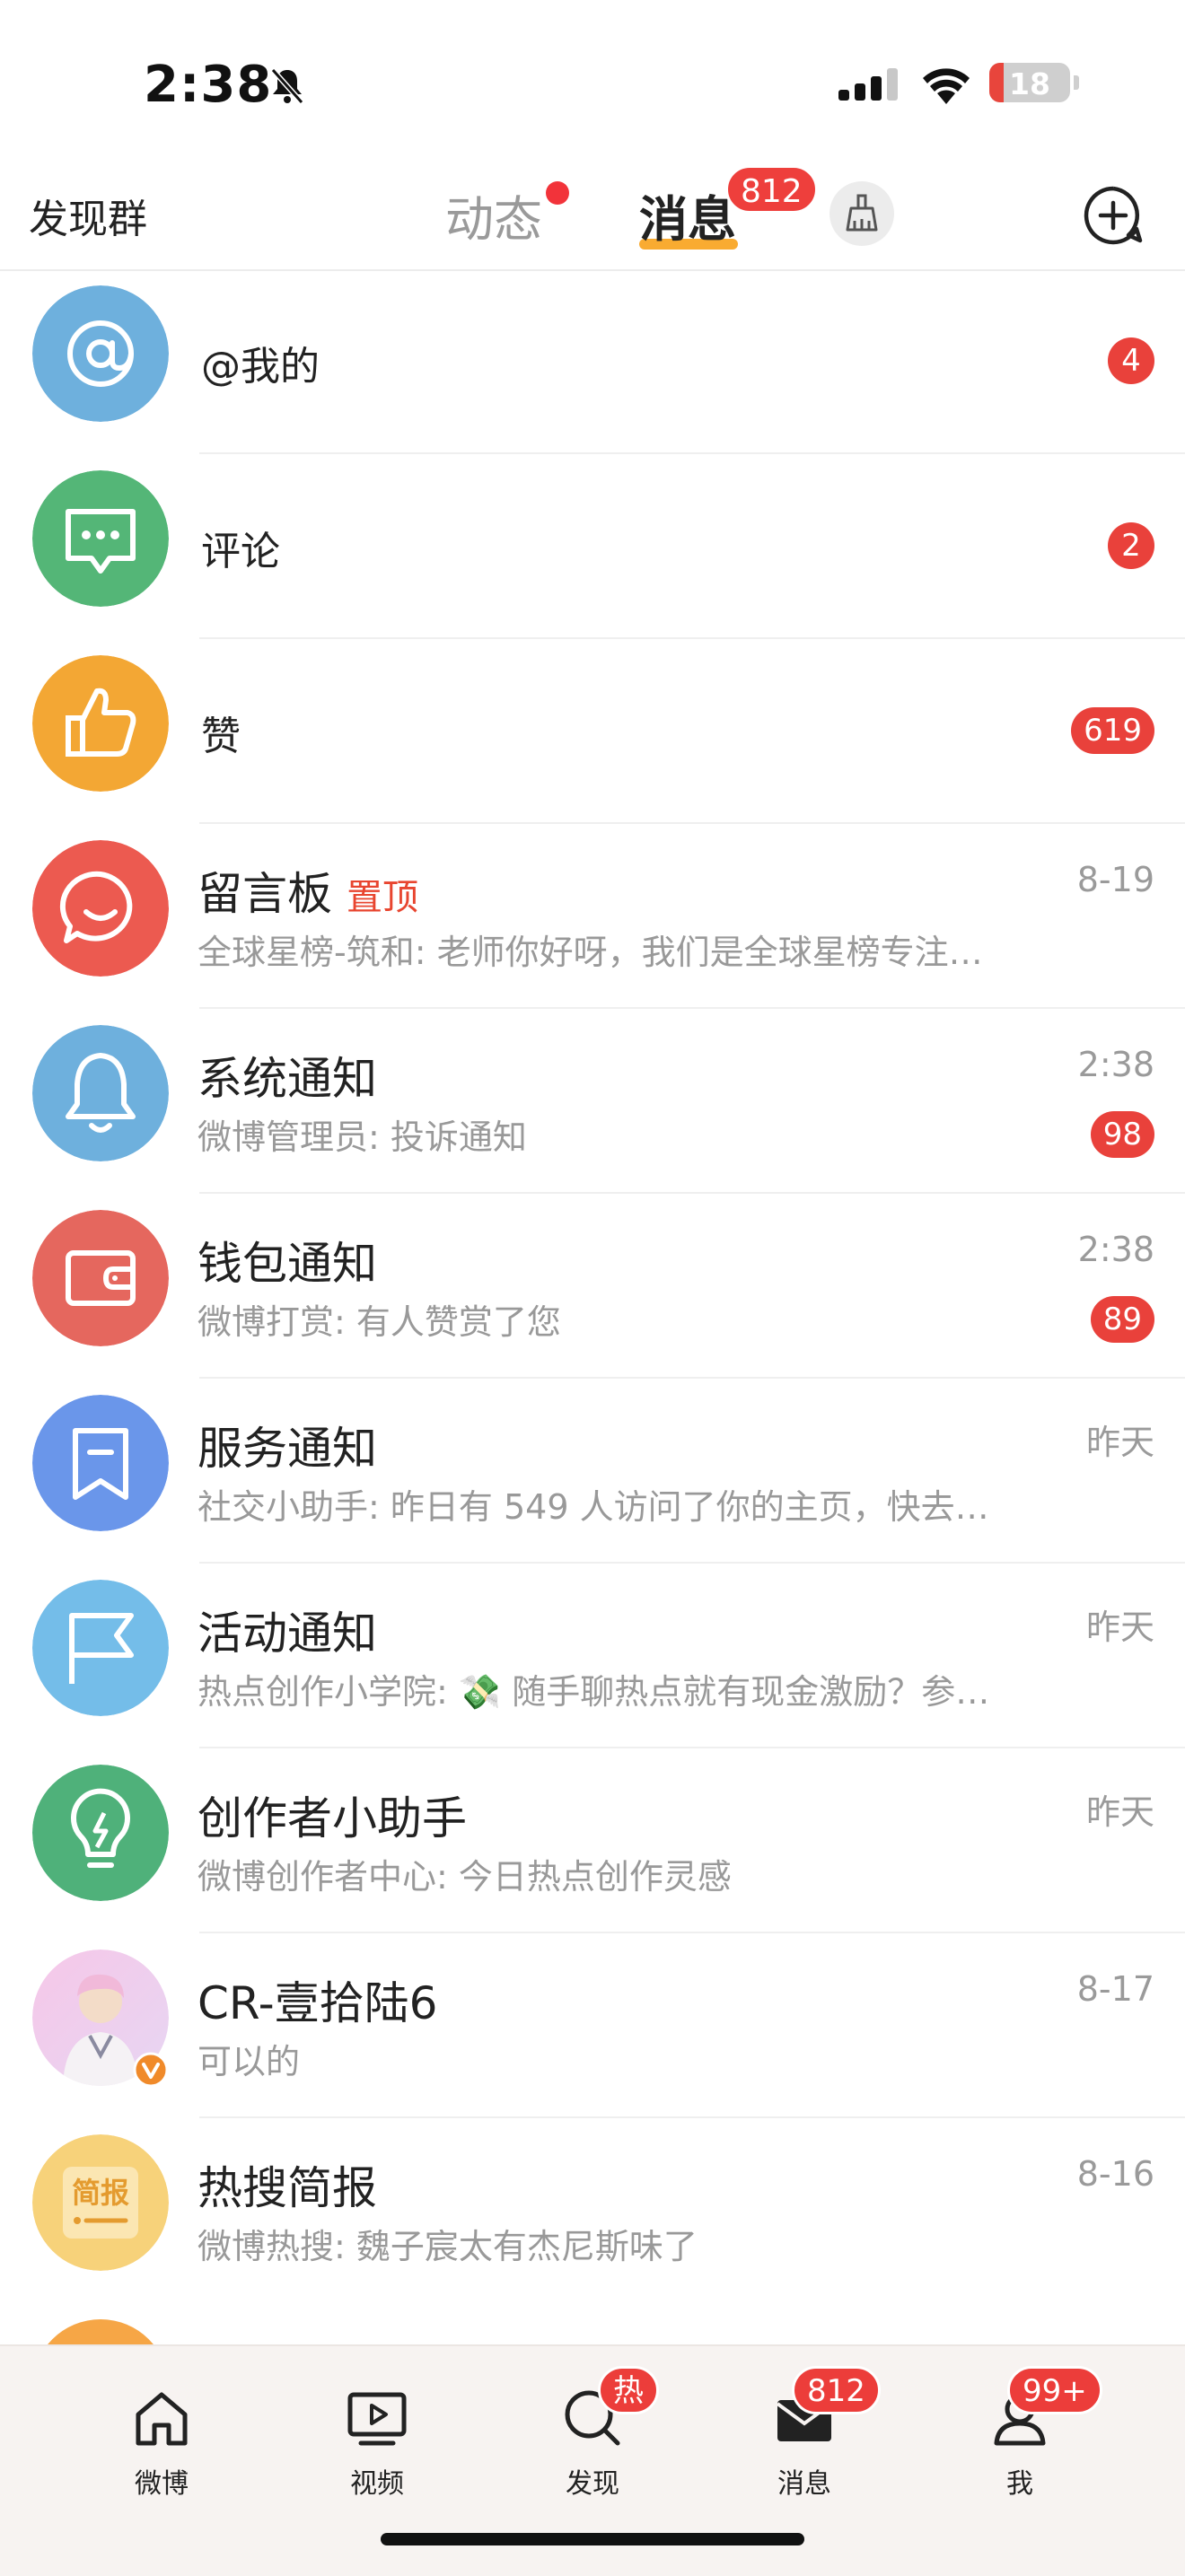 This screenshot has width=1185, height=2576. What do you see at coordinates (162, 2484) in the screenshot?
I see `nav-label: 微博` at bounding box center [162, 2484].